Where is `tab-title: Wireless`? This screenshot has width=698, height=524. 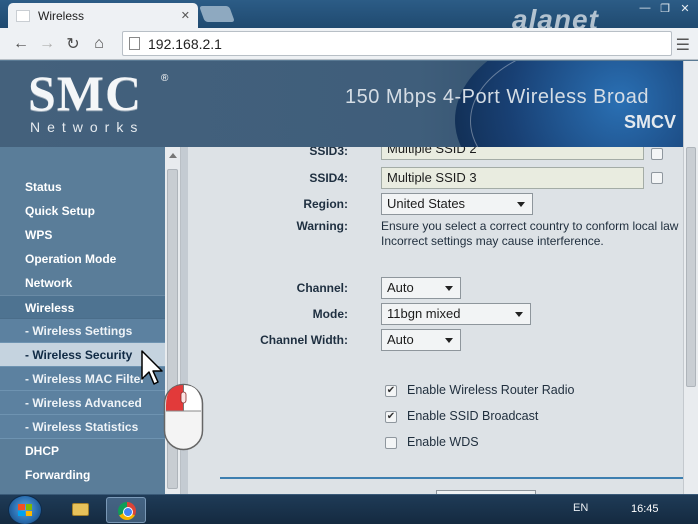
tab-title: Wireless is located at coordinates (61, 15).